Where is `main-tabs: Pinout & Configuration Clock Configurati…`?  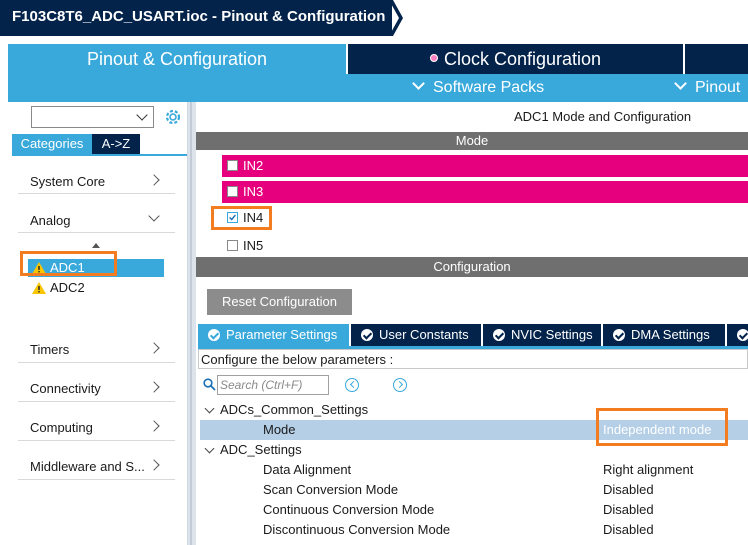
main-tabs: Pinout & Configuration Clock Configurati… is located at coordinates (374, 59).